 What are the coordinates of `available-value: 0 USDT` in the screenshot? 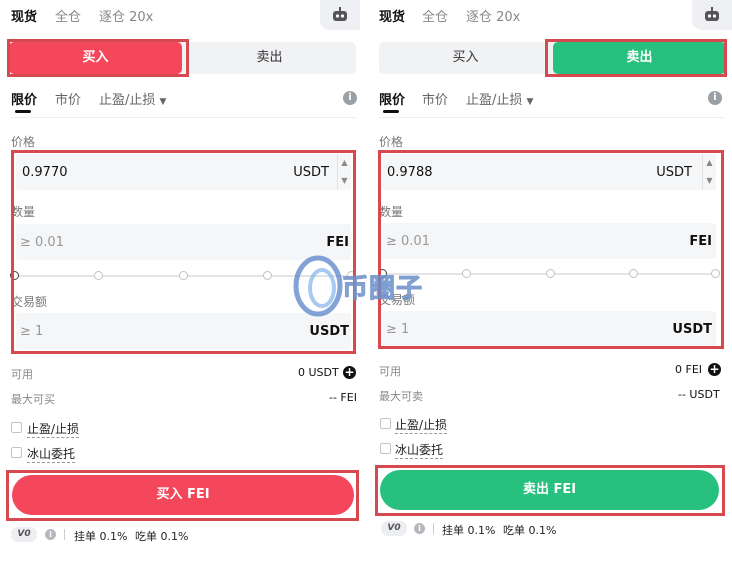 It's located at (318, 372).